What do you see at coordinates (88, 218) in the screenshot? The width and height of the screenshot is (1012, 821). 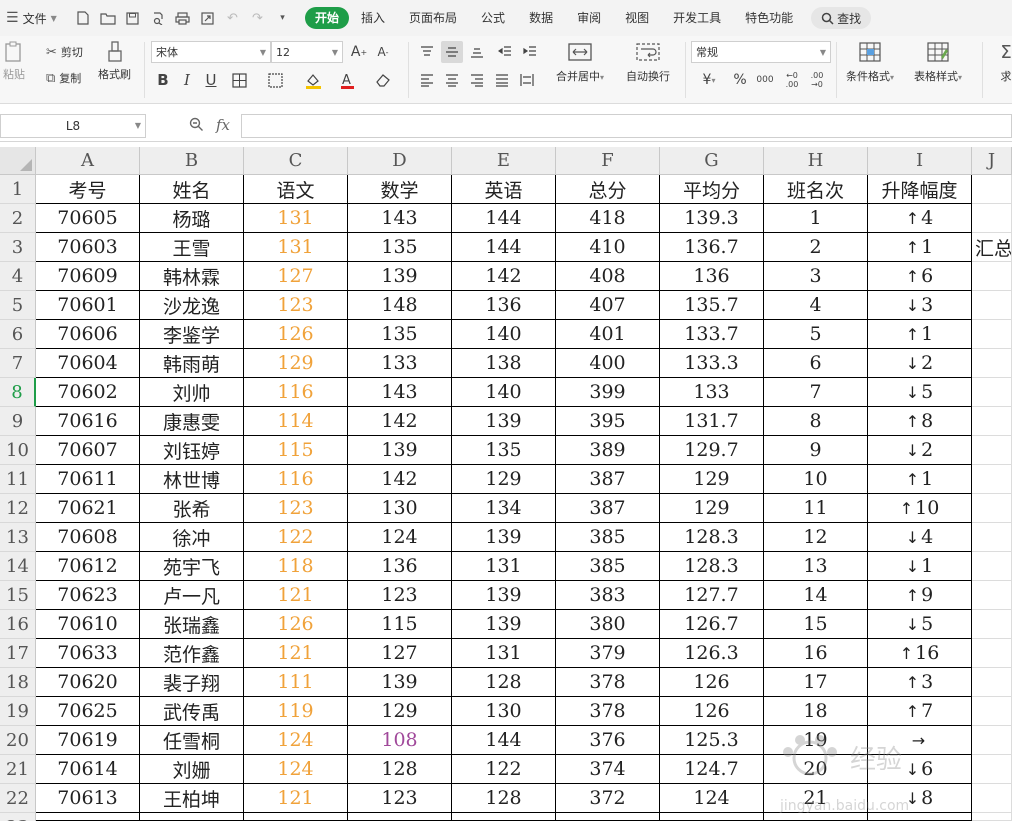 I see `table-cell: 70605` at bounding box center [88, 218].